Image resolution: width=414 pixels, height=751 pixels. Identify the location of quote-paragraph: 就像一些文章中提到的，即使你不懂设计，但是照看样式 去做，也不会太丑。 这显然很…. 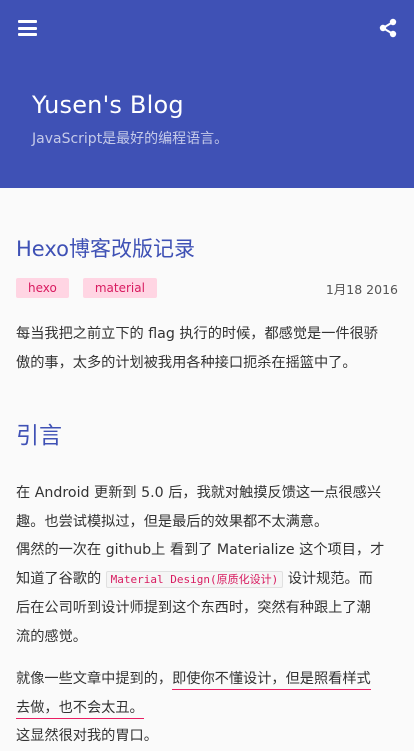
(207, 708).